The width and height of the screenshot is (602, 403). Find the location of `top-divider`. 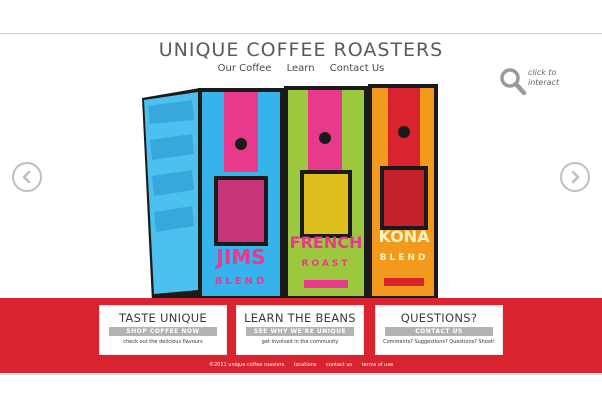

top-divider is located at coordinates (301, 33).